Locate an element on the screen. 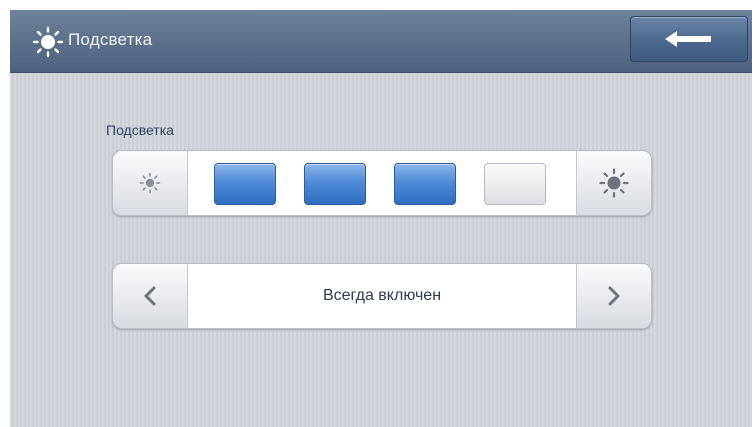 Image resolution: width=752 pixels, height=427 pixels. brightness-control is located at coordinates (382, 183).